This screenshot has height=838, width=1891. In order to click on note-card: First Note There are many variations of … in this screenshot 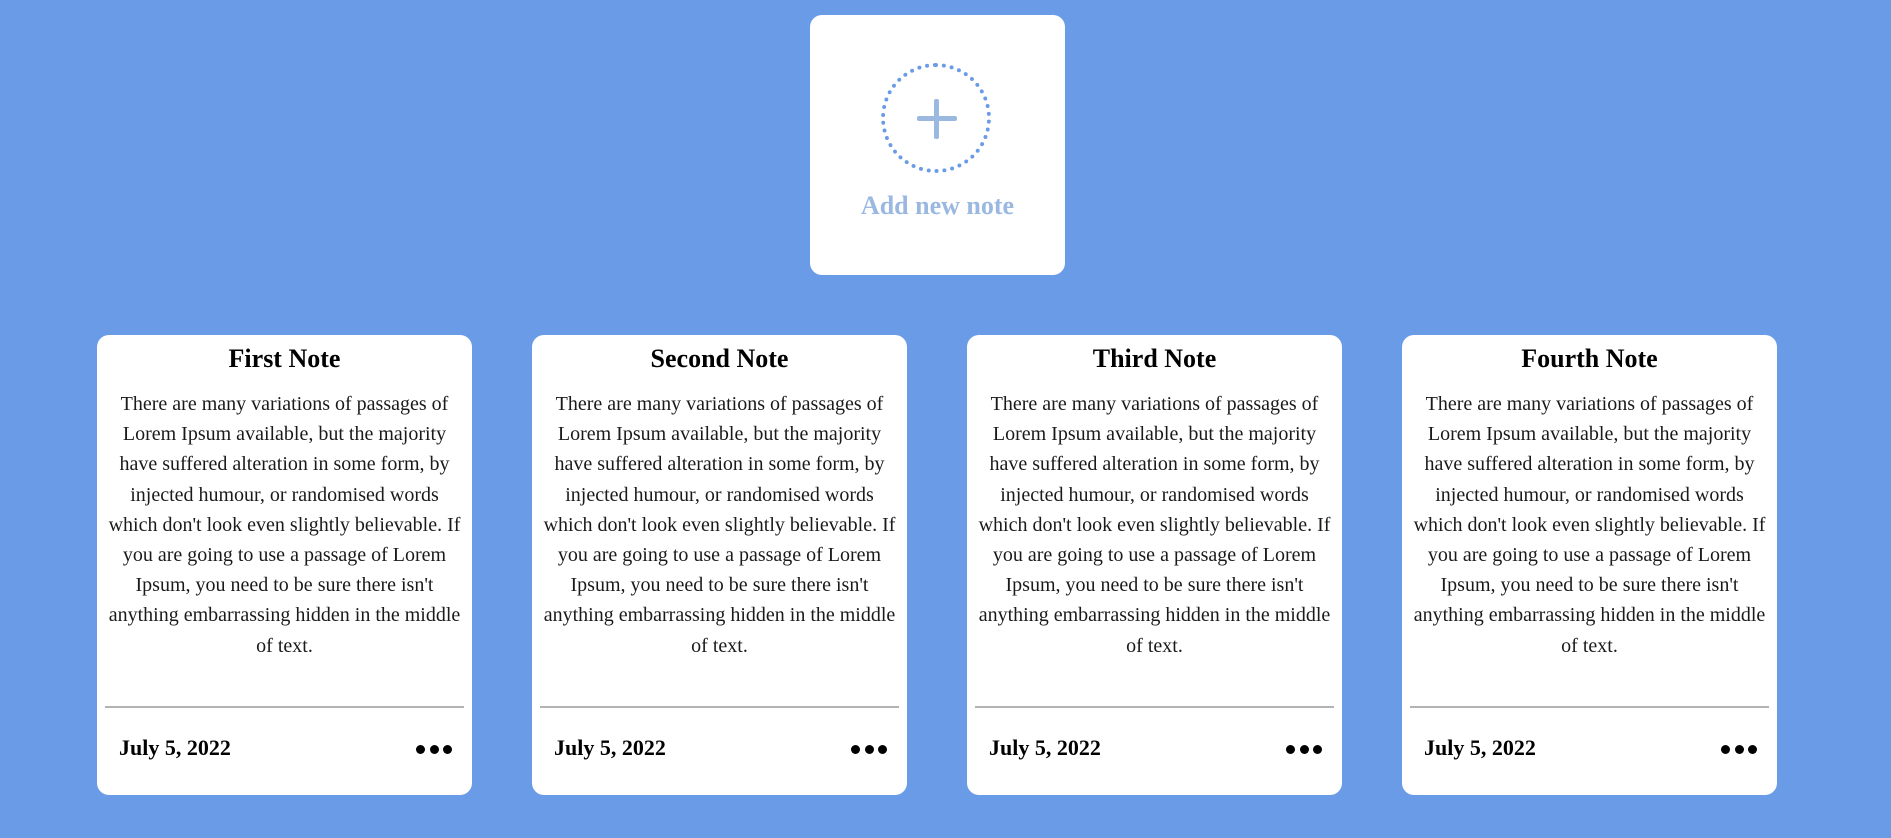, I will do `click(284, 565)`.